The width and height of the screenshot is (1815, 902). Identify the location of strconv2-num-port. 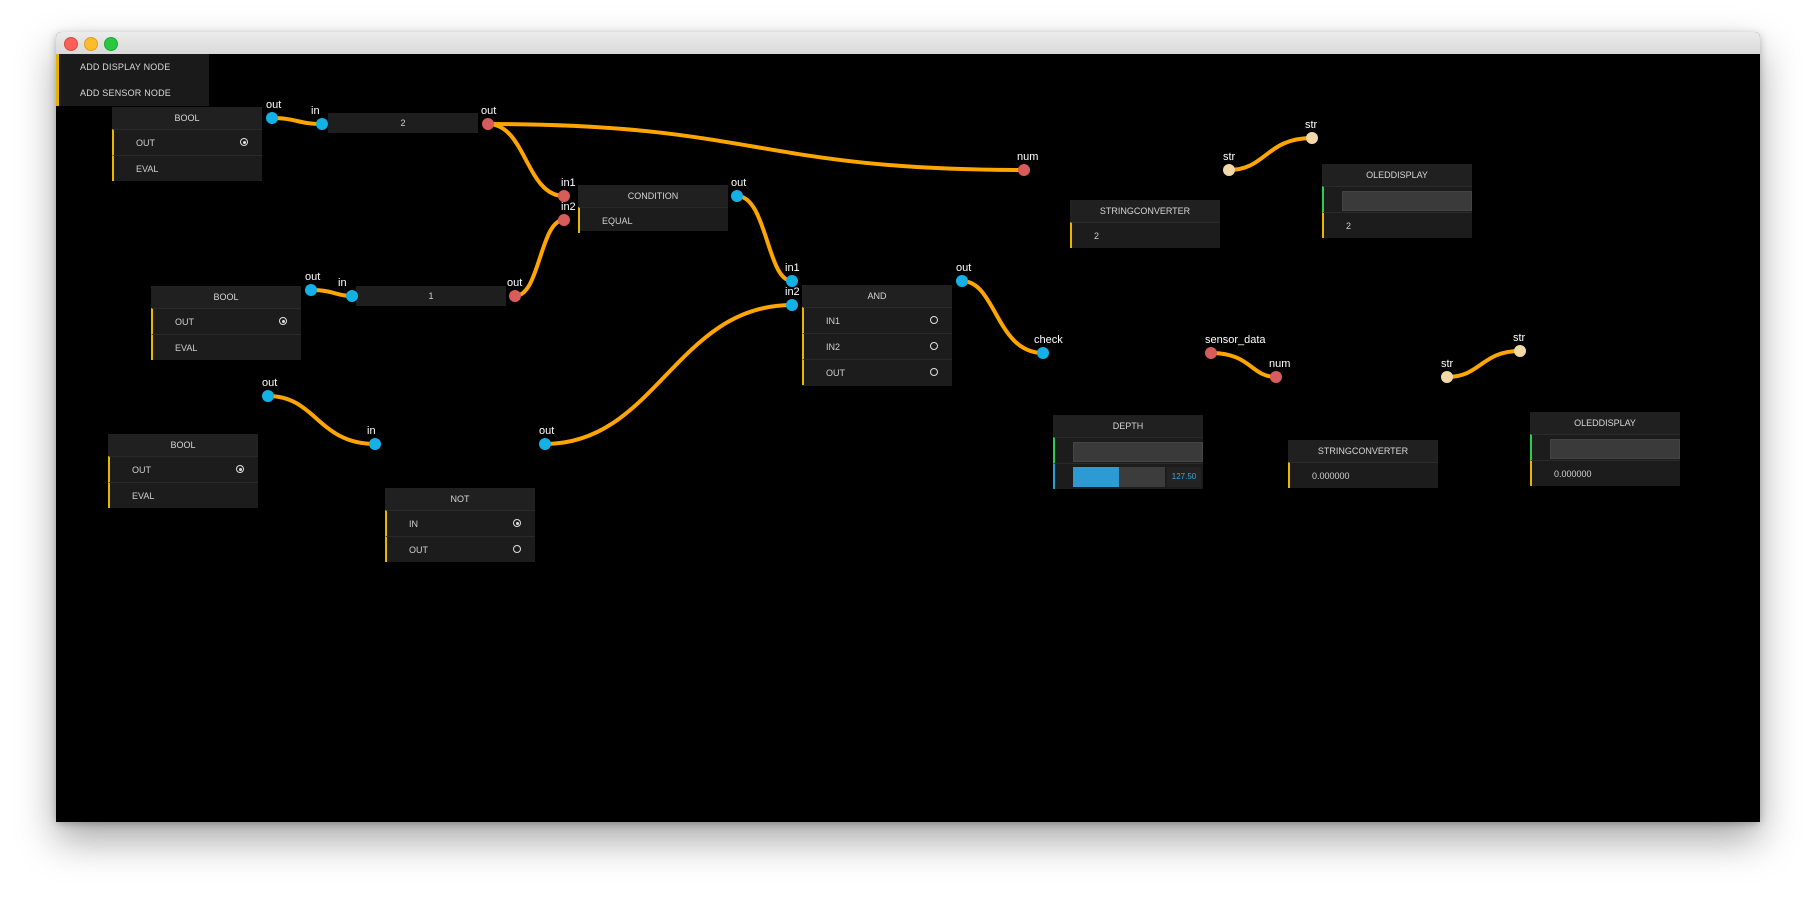
(1276, 377).